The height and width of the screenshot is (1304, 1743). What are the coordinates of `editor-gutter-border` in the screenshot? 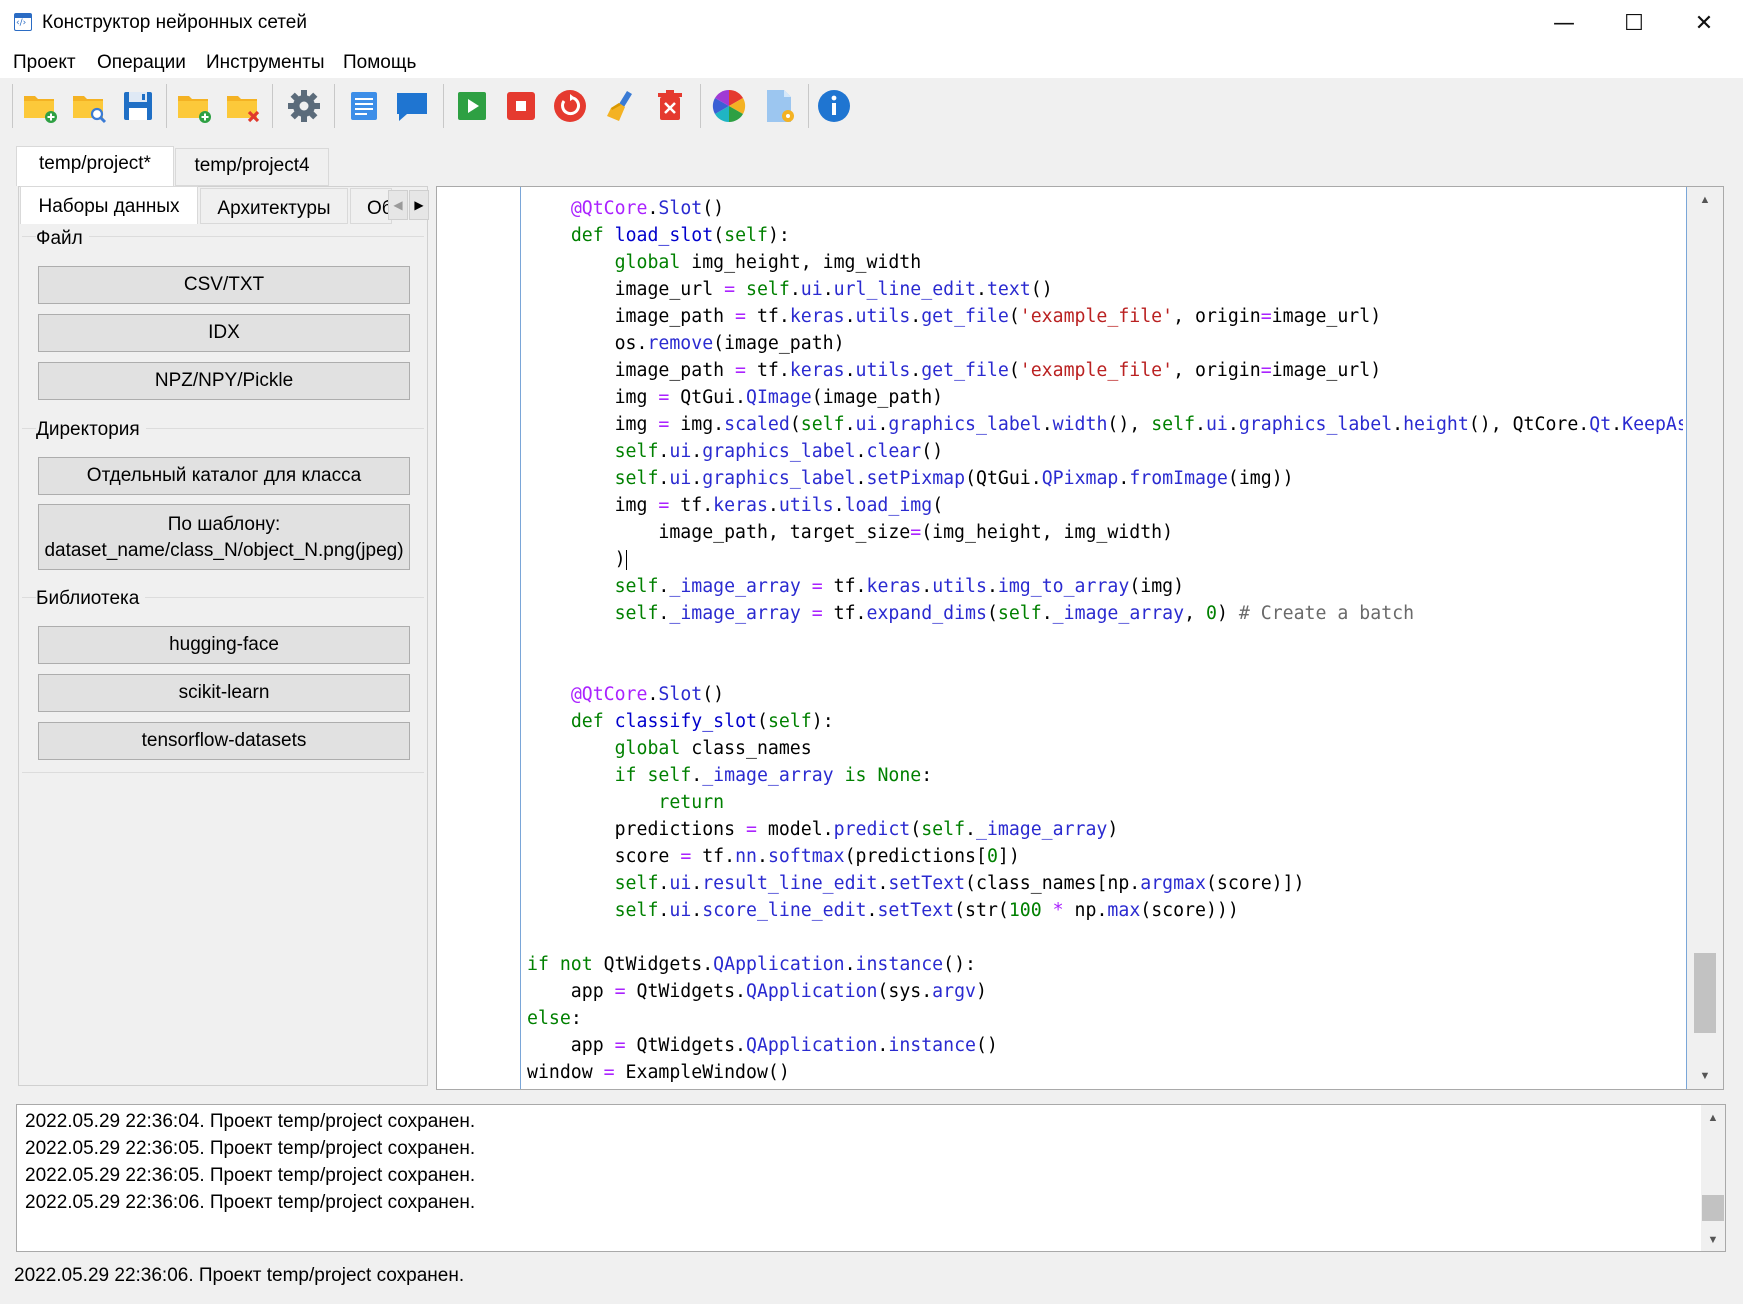 It's located at (520, 638).